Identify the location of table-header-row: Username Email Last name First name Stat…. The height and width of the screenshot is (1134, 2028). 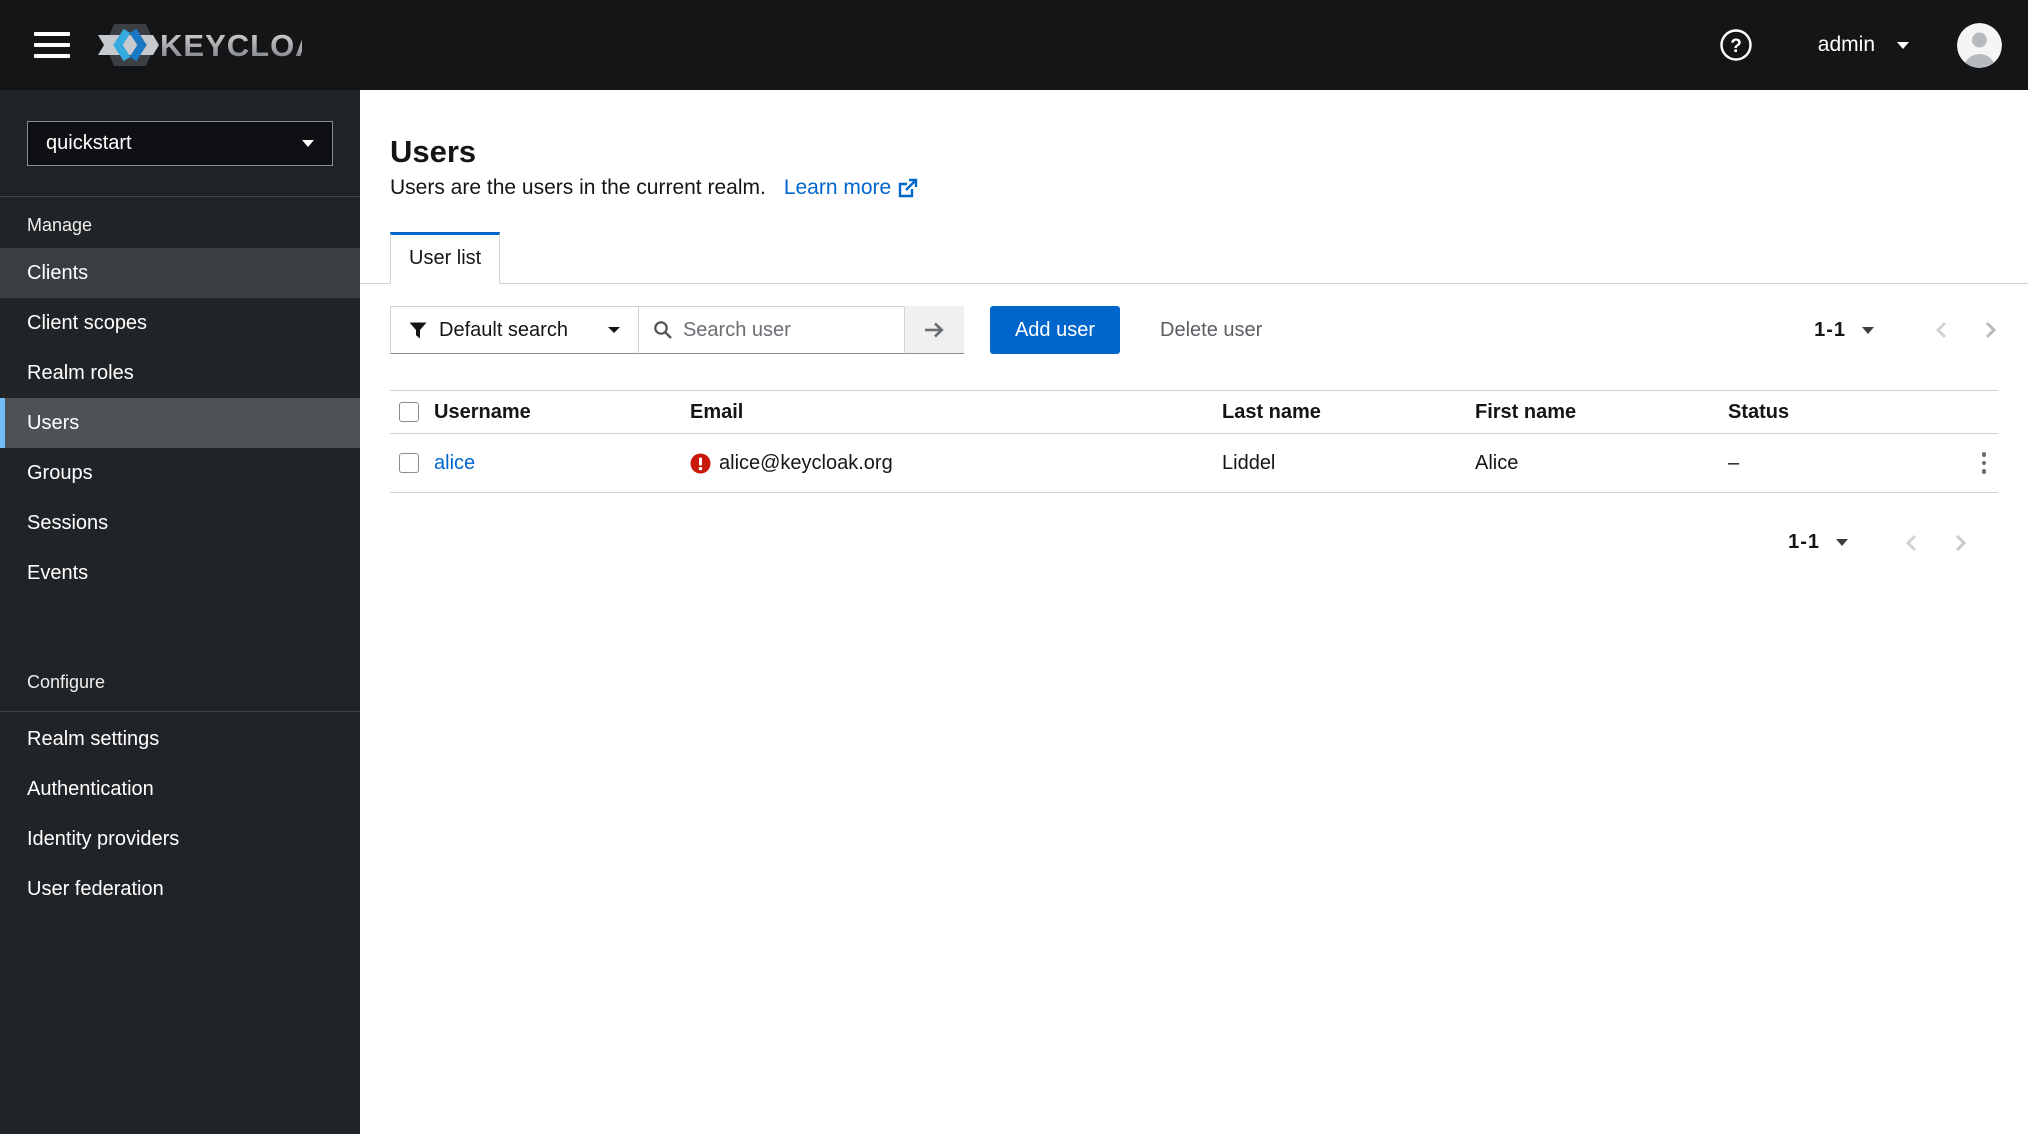
(1194, 412).